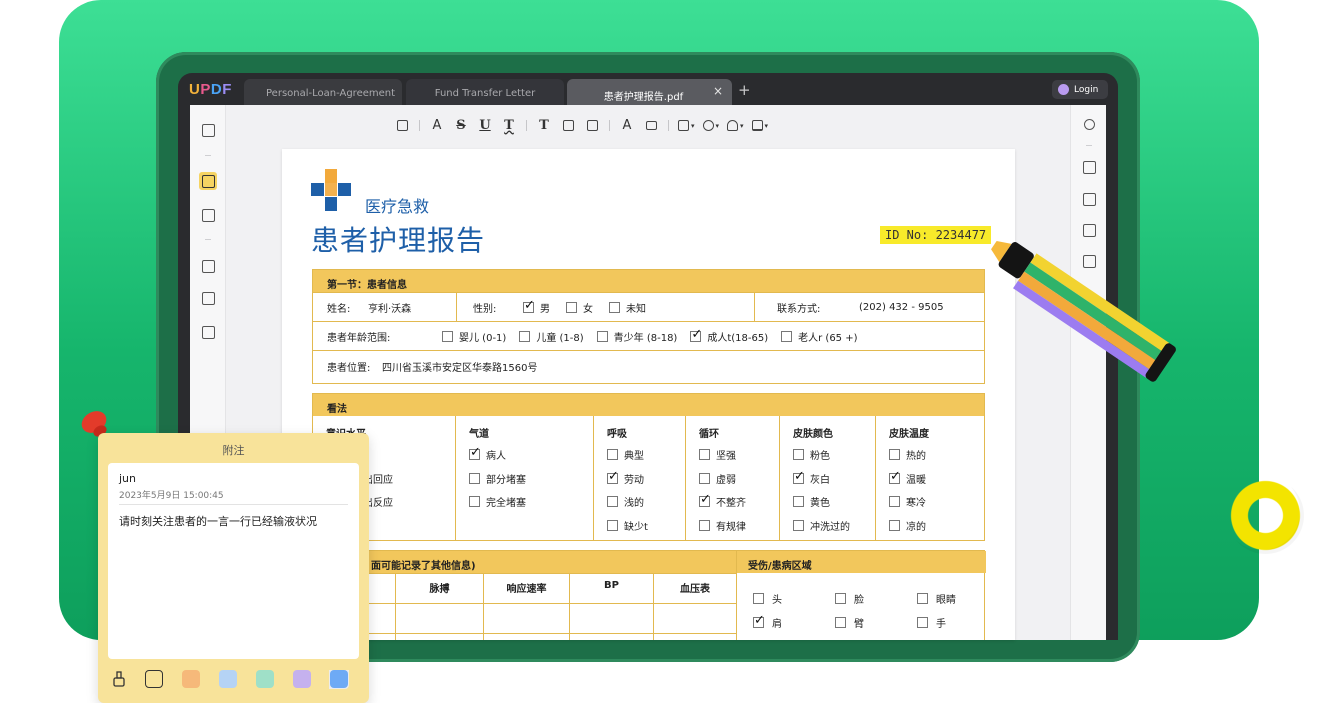 This screenshot has width=1329, height=703. Describe the element at coordinates (625, 454) in the screenshot. I see `checkbox-option: 典型` at that location.